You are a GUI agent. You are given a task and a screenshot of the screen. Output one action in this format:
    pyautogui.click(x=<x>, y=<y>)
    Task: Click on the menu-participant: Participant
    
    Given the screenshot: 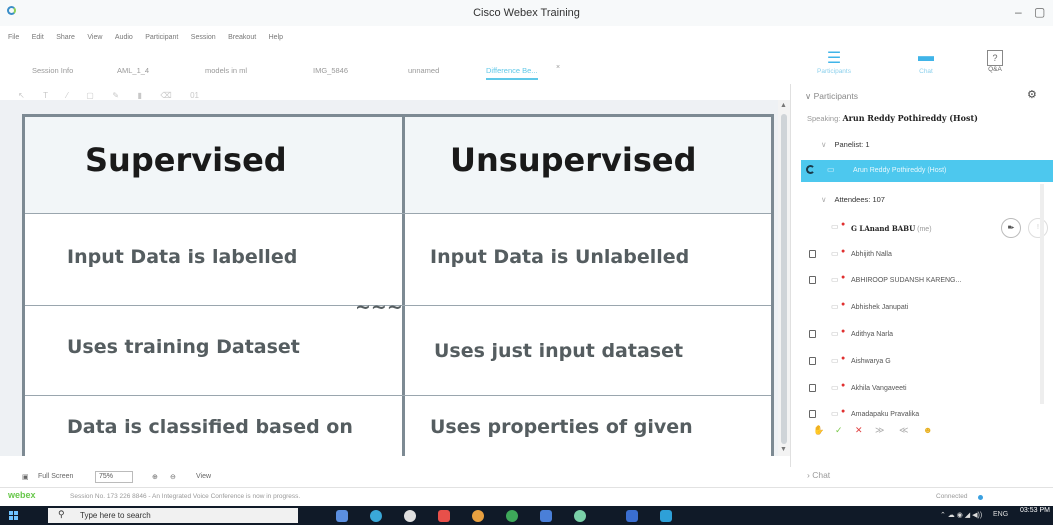 What is the action you would take?
    pyautogui.click(x=161, y=37)
    